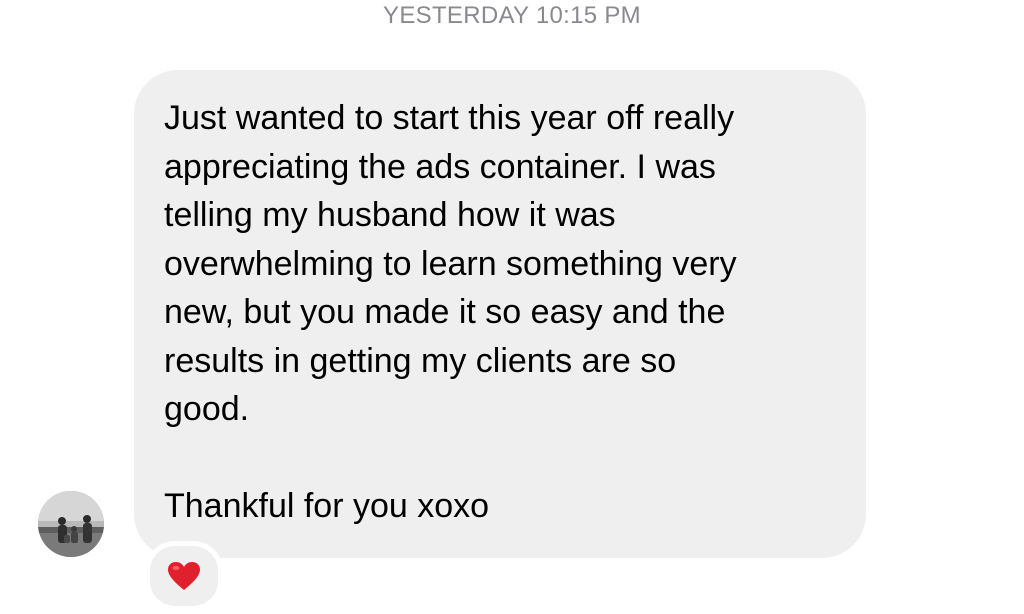 This screenshot has height=614, width=1024. I want to click on heart-icon, so click(184, 576).